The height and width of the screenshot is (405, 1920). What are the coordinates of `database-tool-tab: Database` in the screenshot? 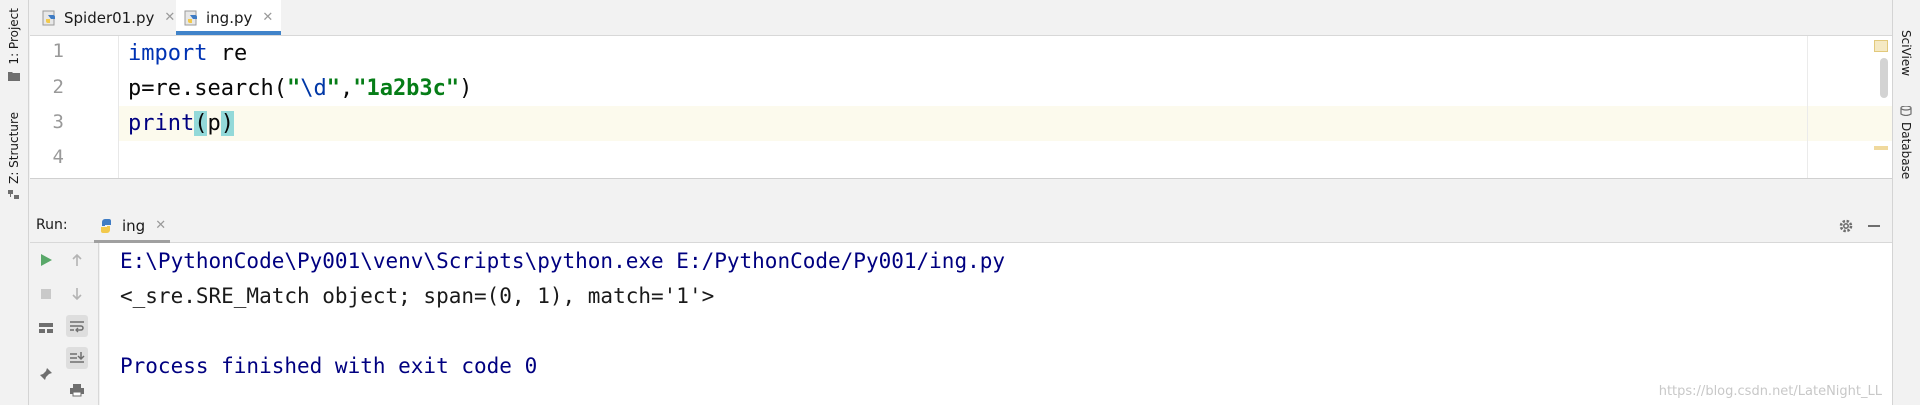 It's located at (1906, 142).